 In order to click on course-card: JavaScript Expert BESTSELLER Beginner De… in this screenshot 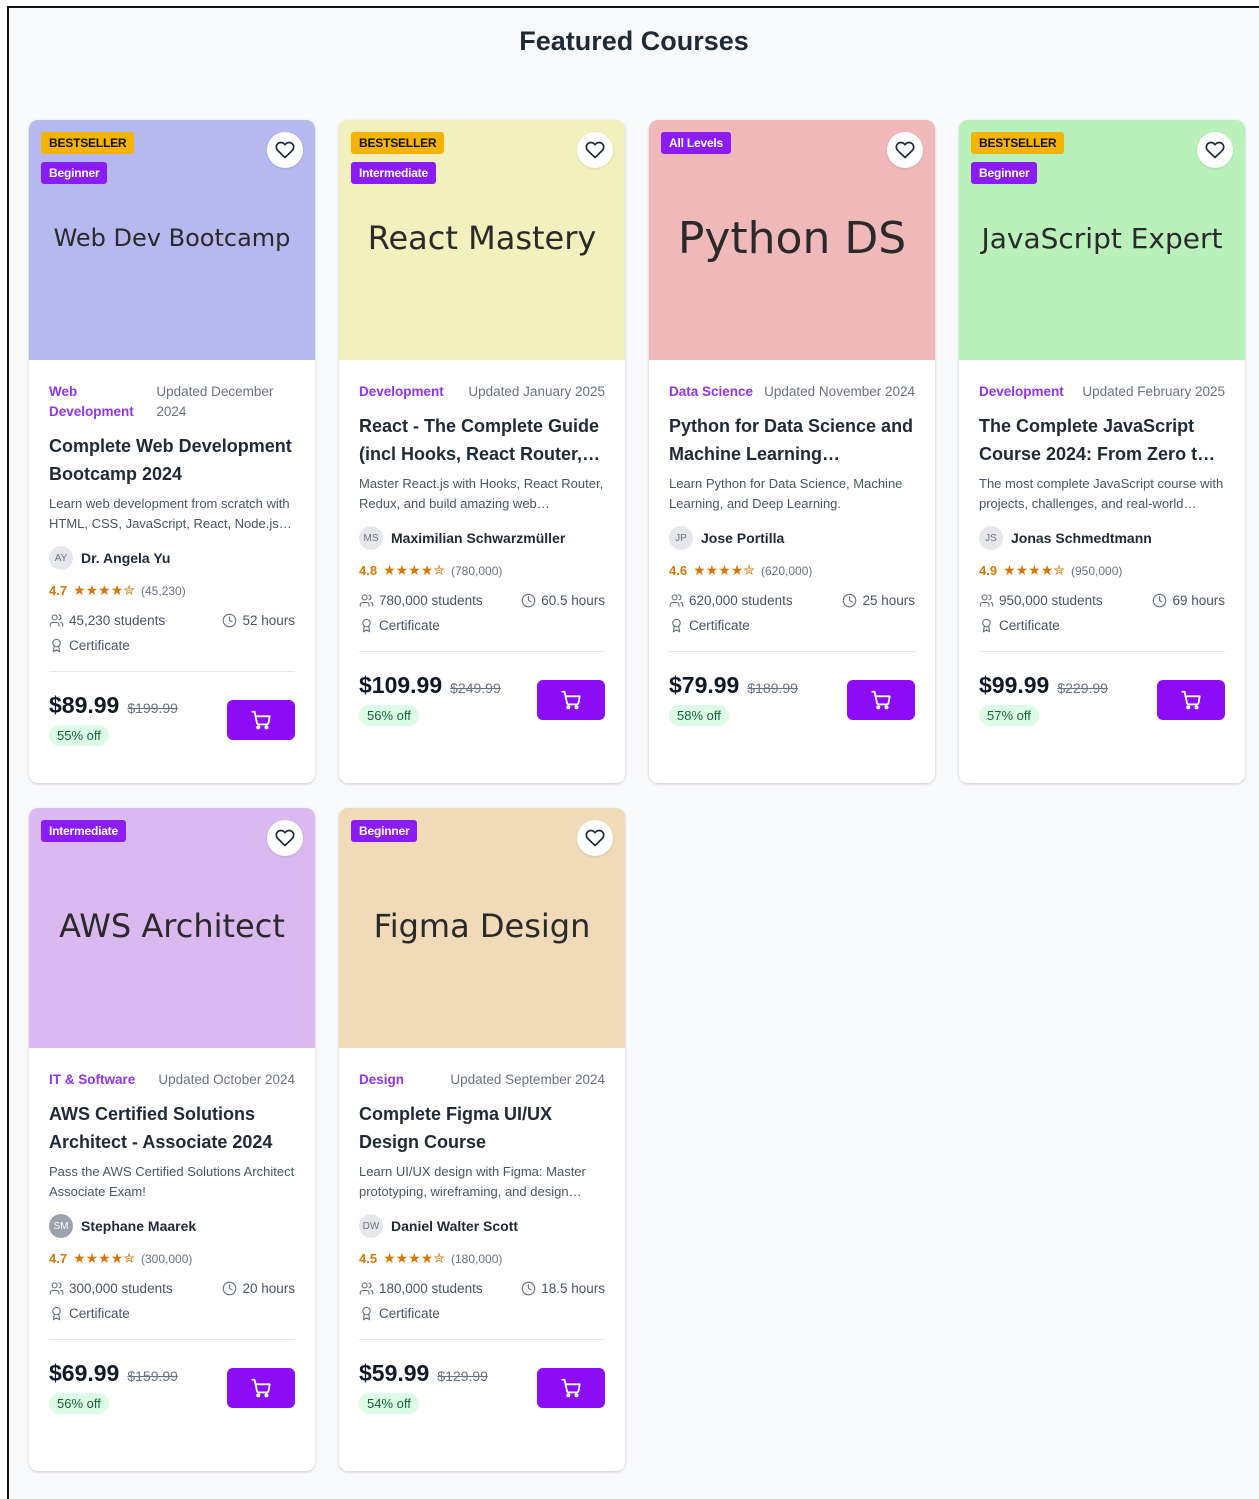, I will do `click(1102, 451)`.